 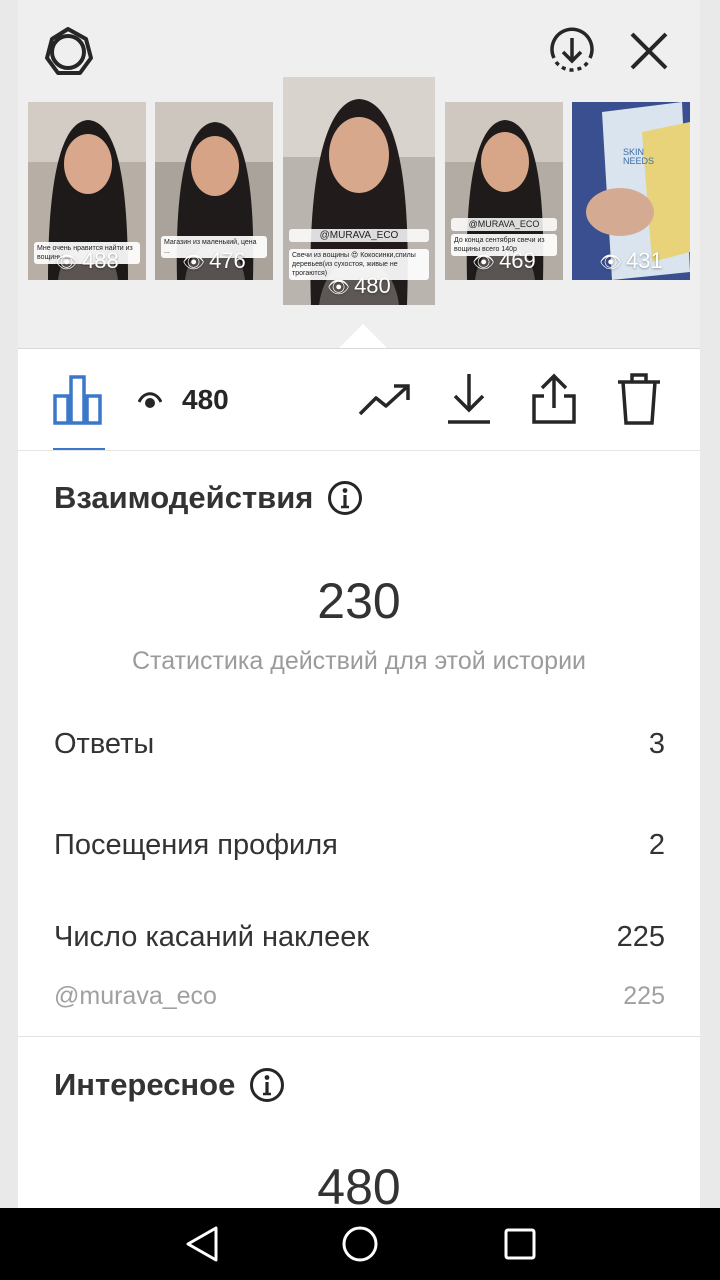 What do you see at coordinates (644, 260) in the screenshot?
I see `story-views-value: 431` at bounding box center [644, 260].